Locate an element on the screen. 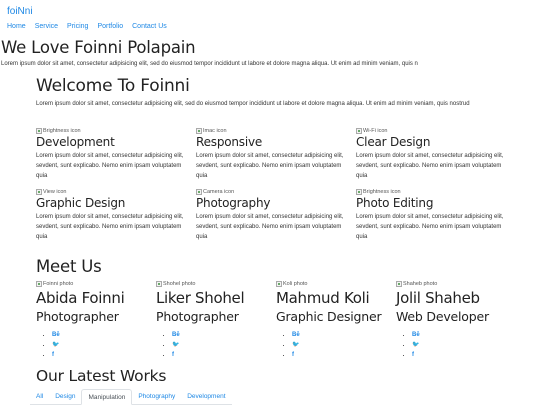  tab-development: Development is located at coordinates (206, 397).